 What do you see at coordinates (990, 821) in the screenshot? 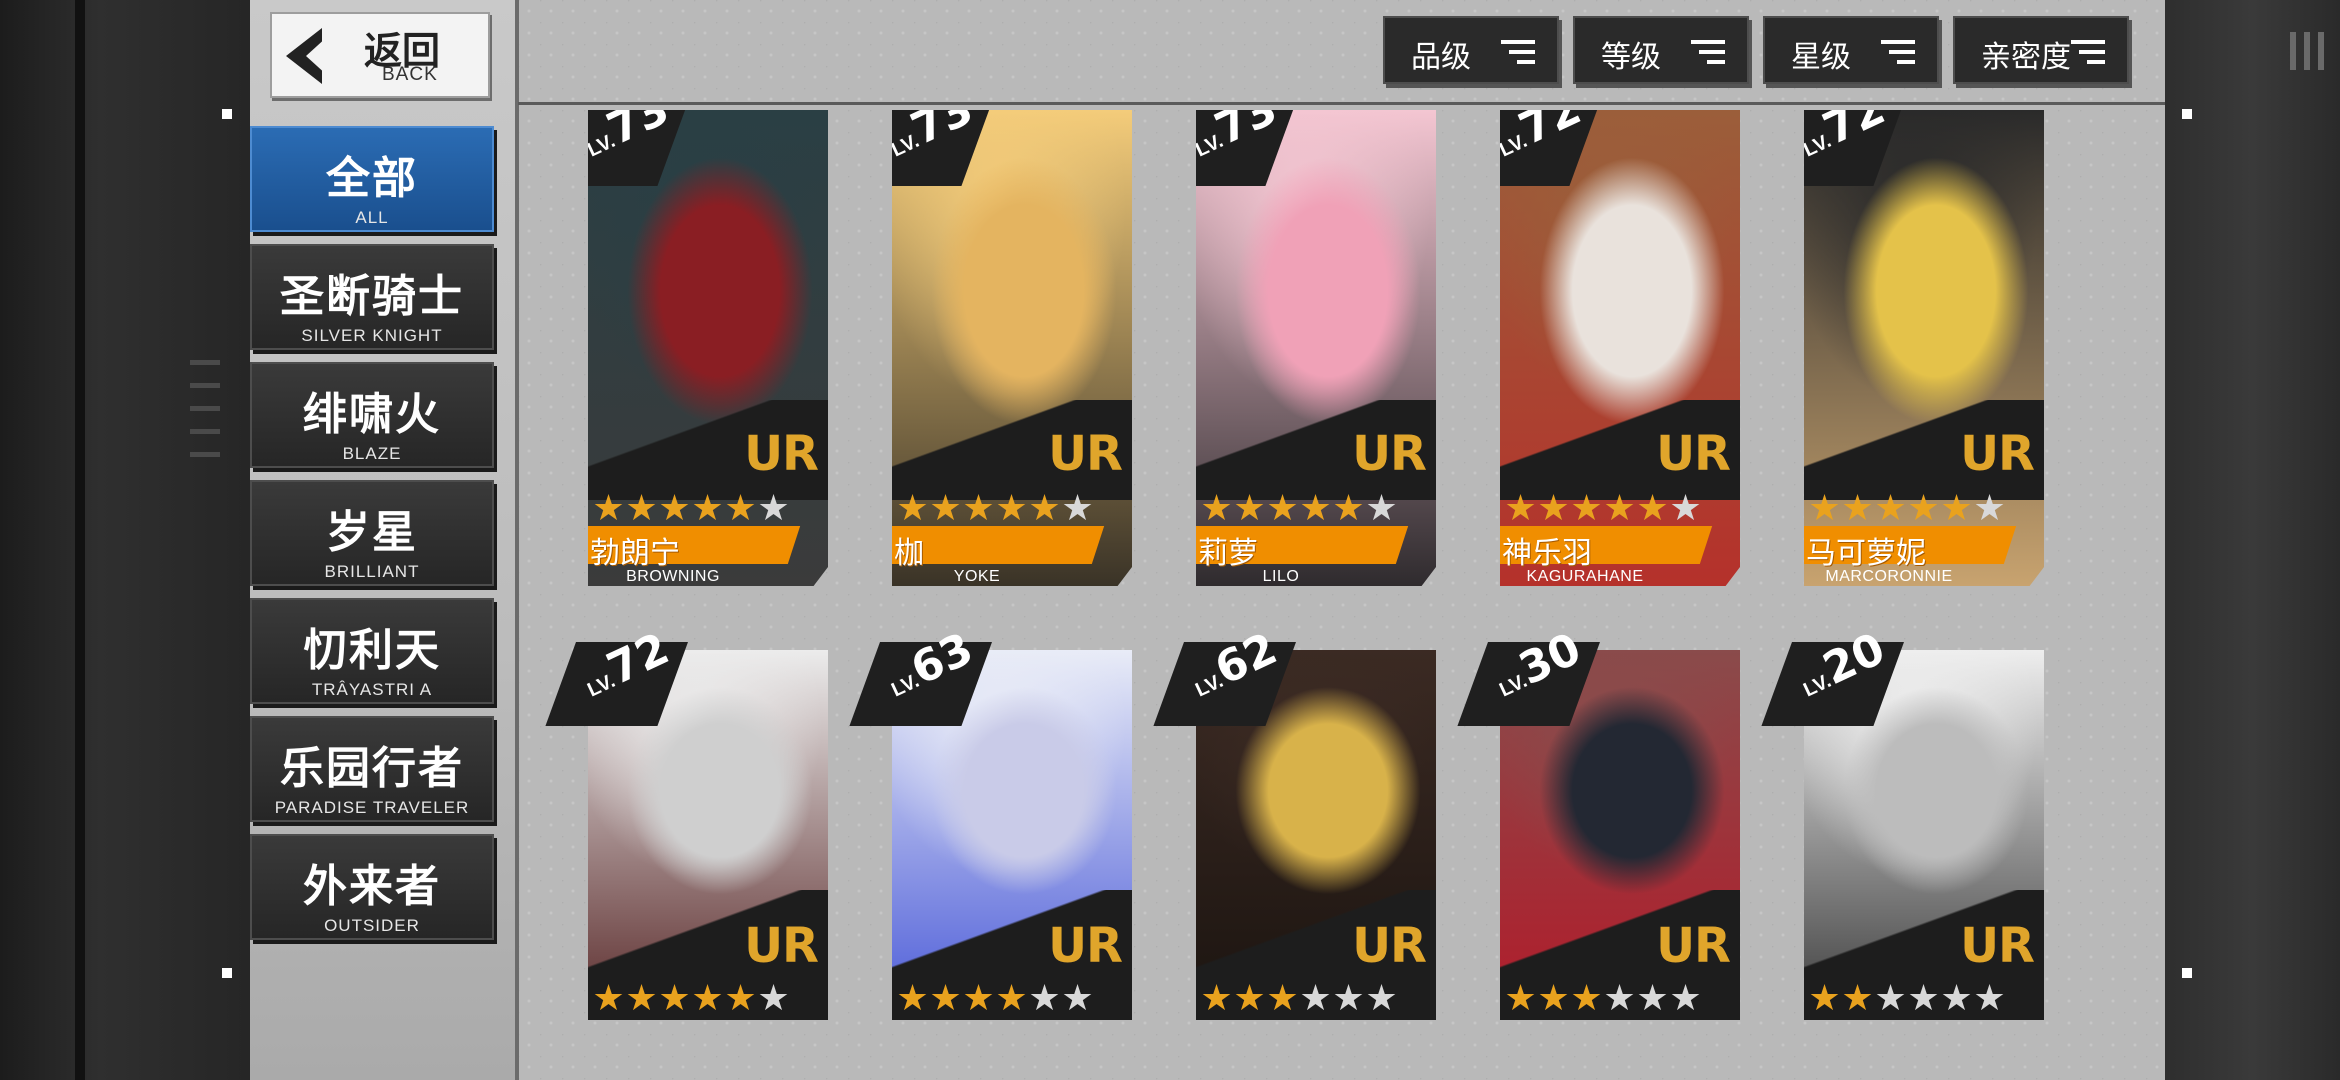
I see `character-card: UR ★ ★ ★ ★ ★ ★ LV.63` at bounding box center [990, 821].